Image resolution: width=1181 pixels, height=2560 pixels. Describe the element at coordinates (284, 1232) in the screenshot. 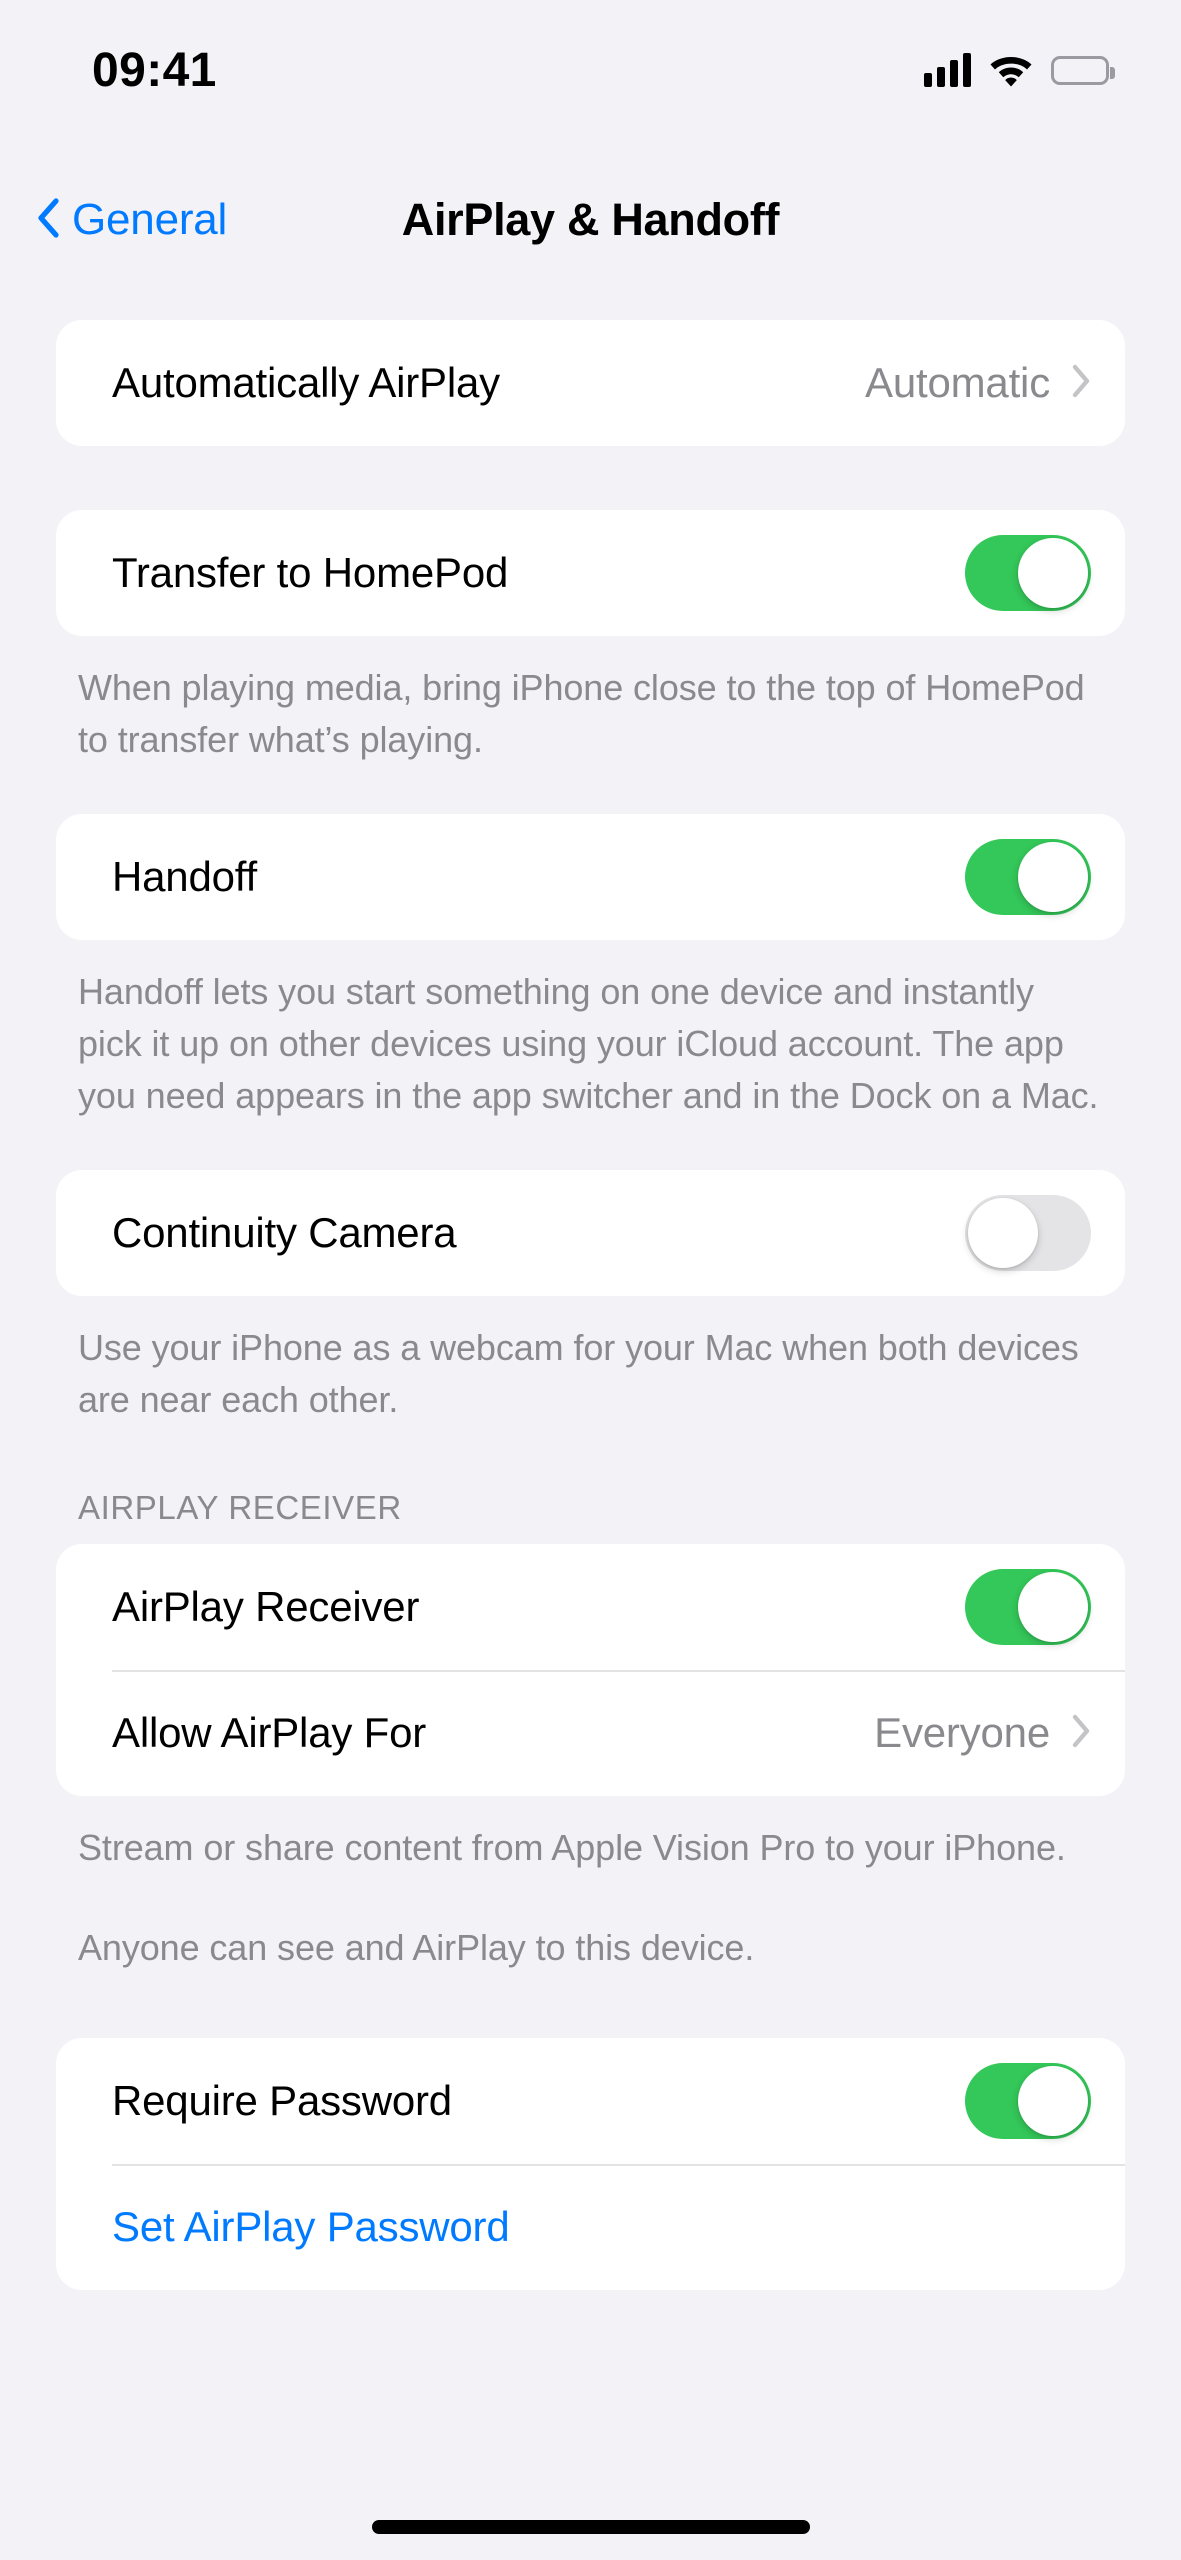

I see `row-label-continuity-camera: Continuity Camera` at that location.